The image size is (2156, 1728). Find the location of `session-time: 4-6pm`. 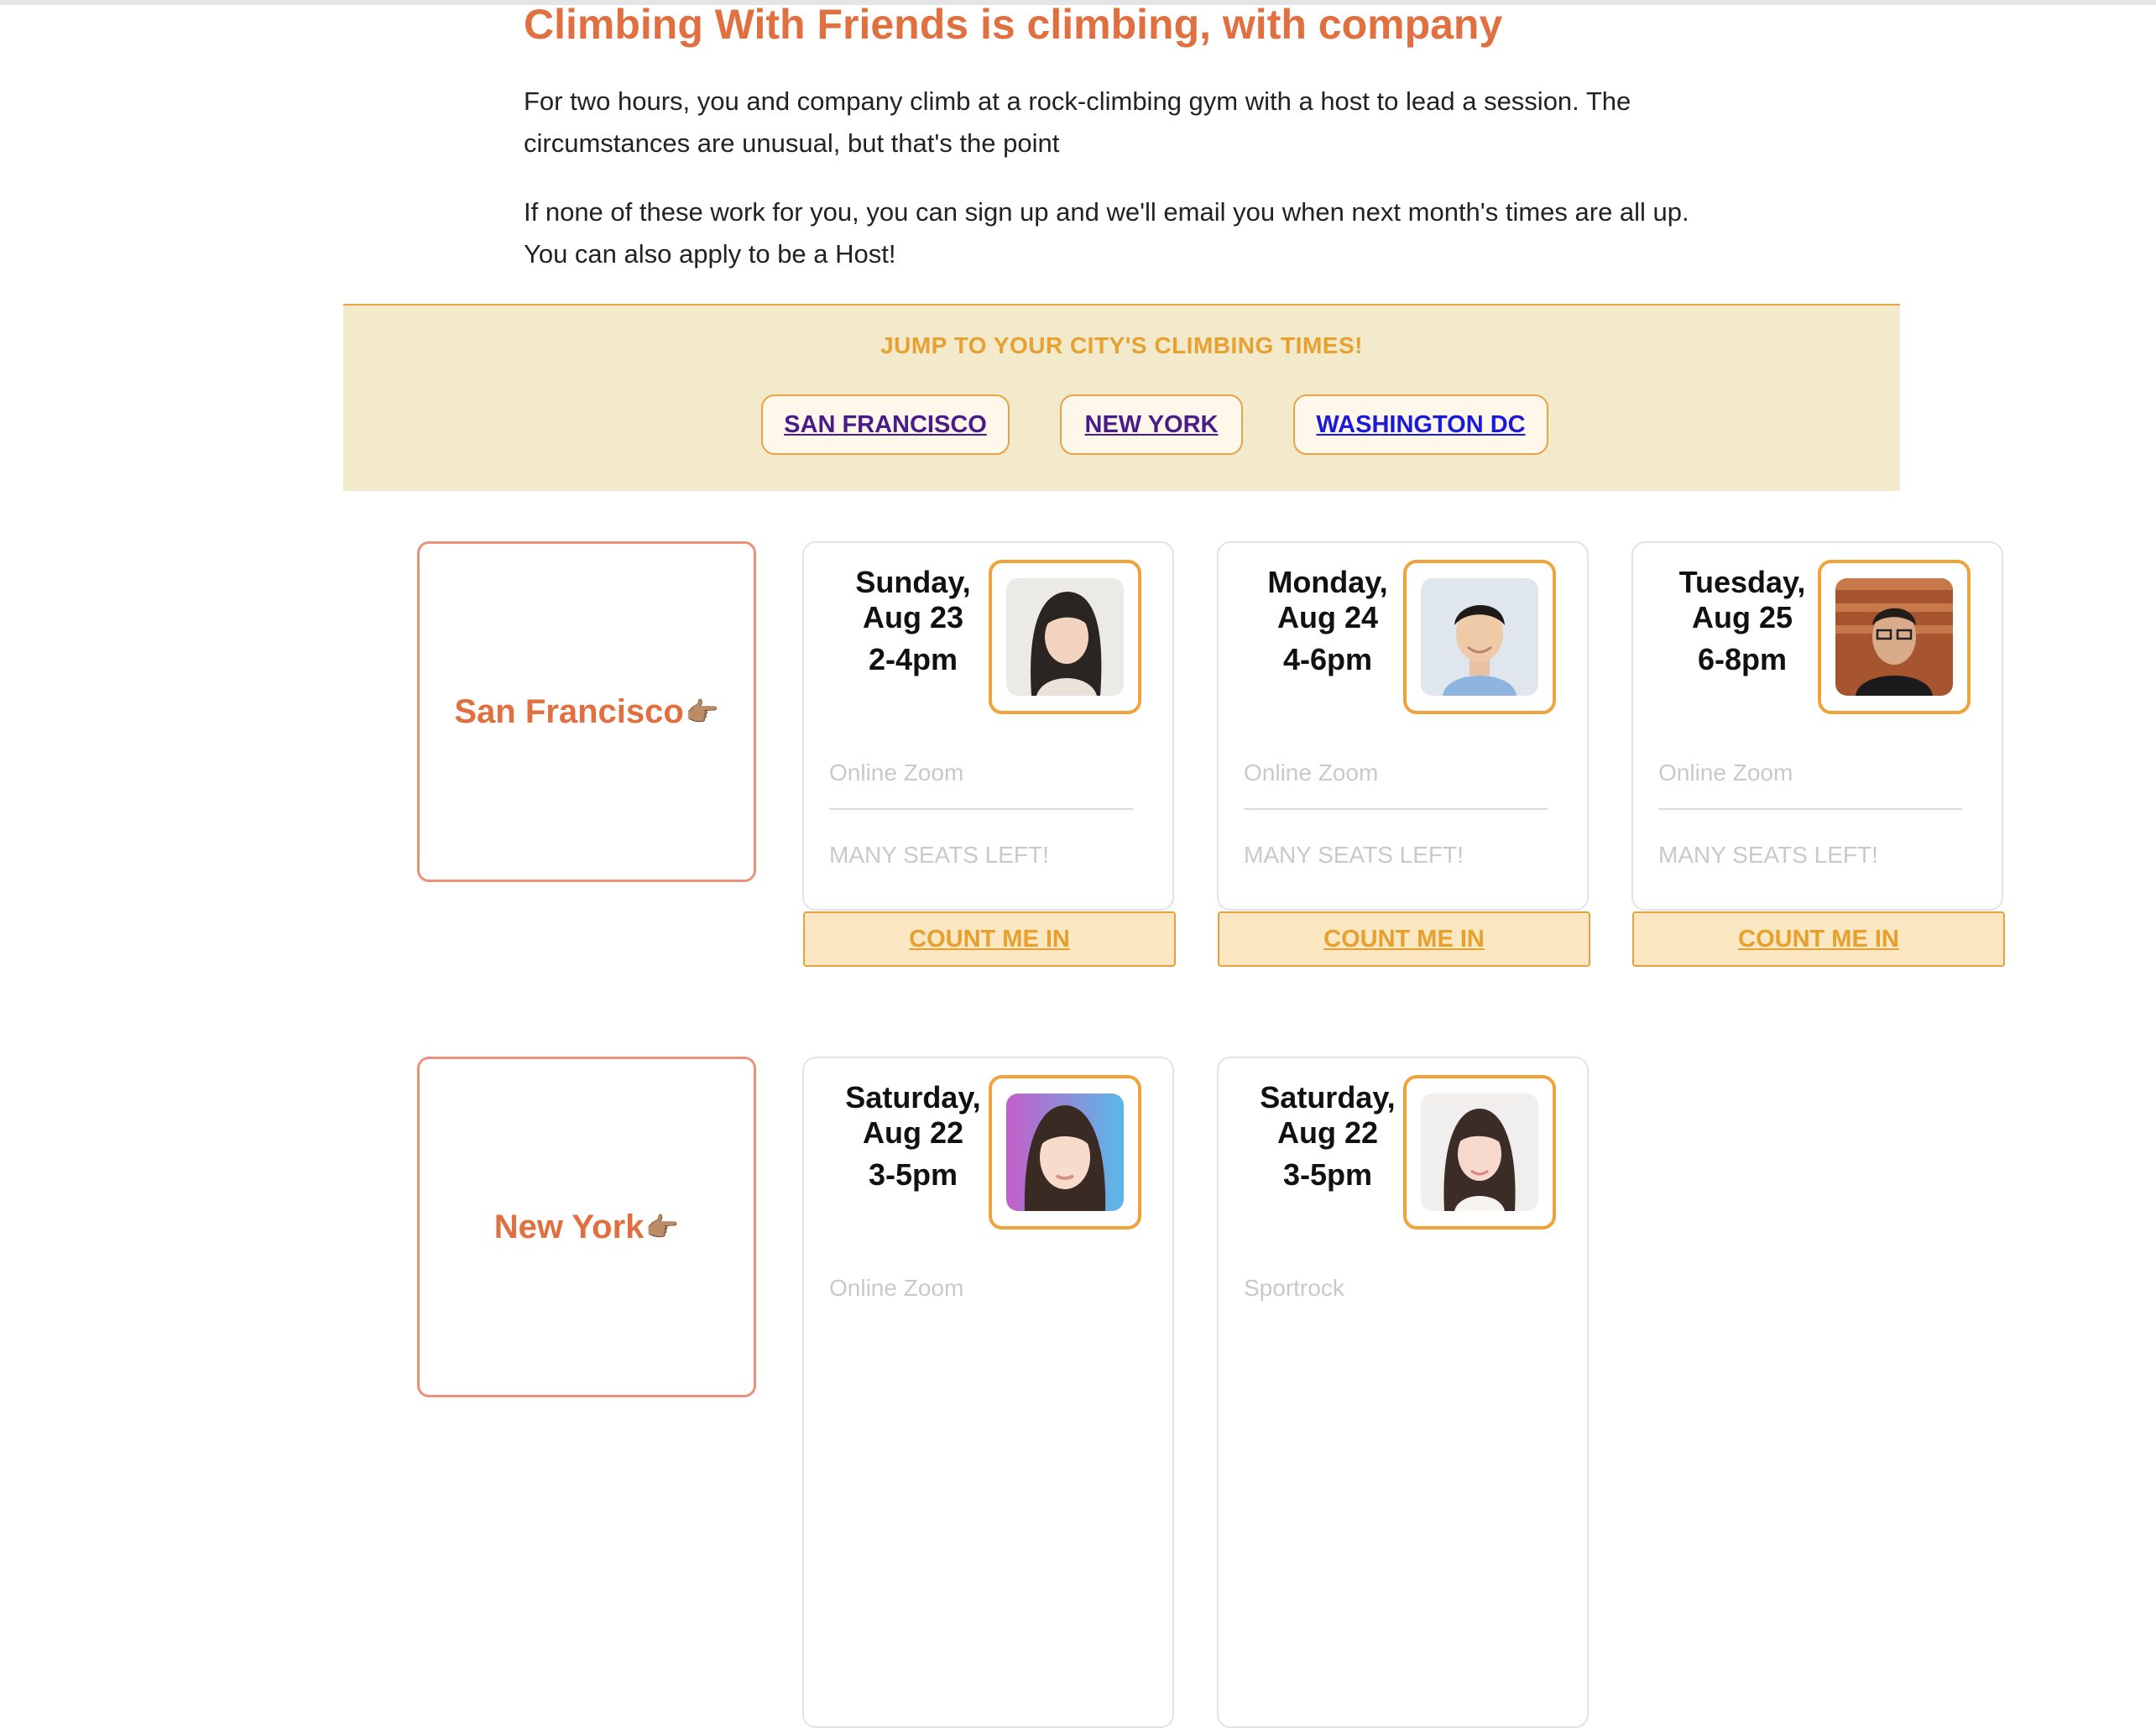

session-time: 4-6pm is located at coordinates (1327, 659).